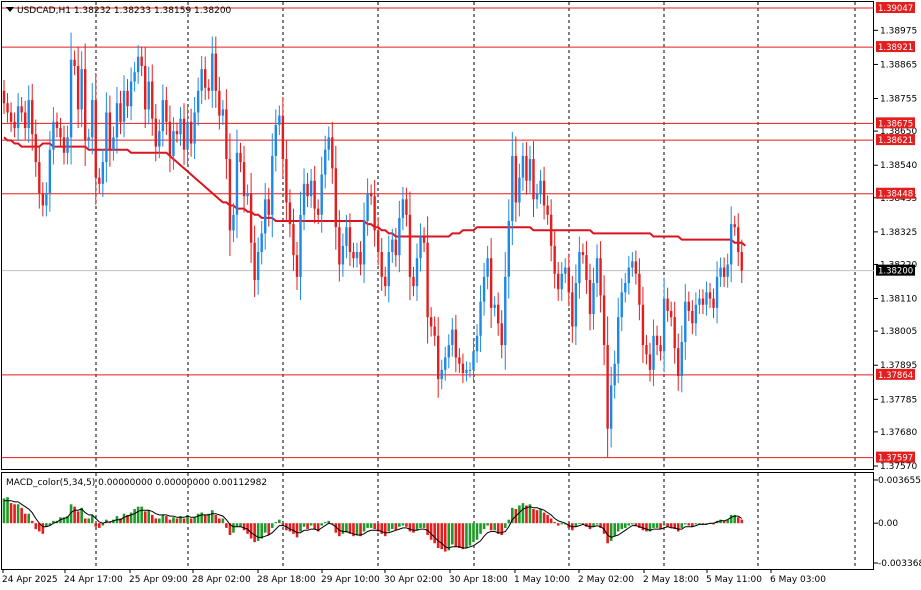  Describe the element at coordinates (798, 580) in the screenshot. I see `x-tick-label: 6 May 03:00` at that location.